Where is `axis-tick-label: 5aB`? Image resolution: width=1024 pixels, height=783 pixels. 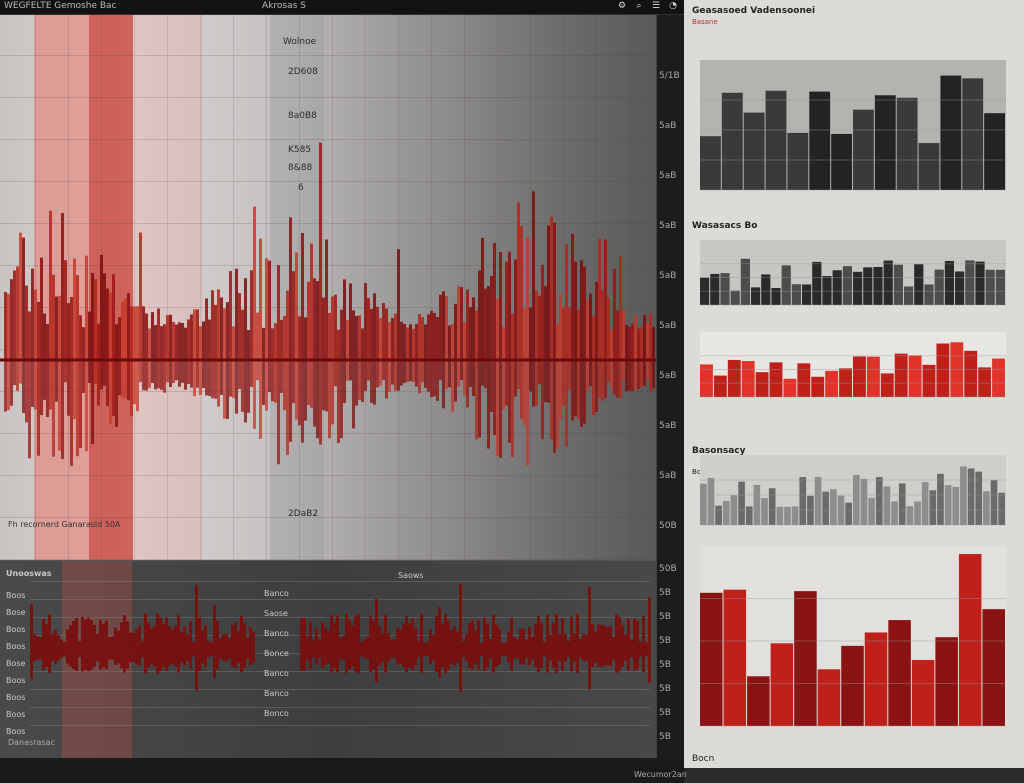
axis-tick-label: 5aB is located at coordinates (668, 326).